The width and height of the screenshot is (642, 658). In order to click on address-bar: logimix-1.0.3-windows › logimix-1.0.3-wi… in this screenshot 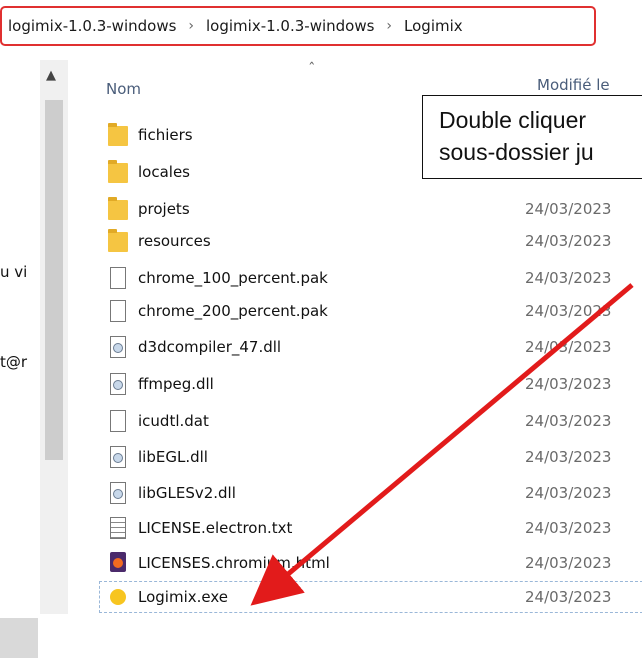, I will do `click(321, 30)`.